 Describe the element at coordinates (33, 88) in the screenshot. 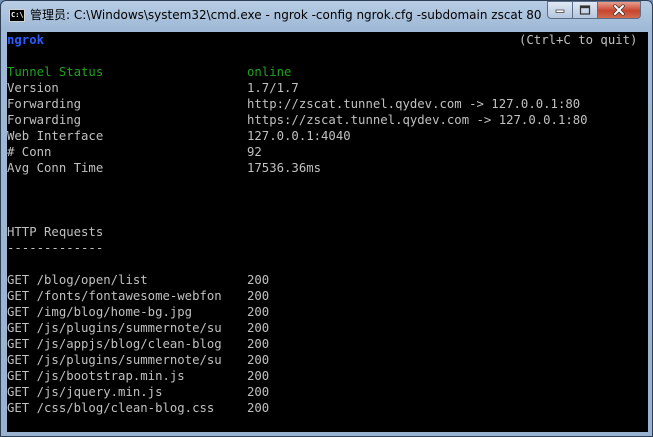

I see `status-label: Version` at that location.